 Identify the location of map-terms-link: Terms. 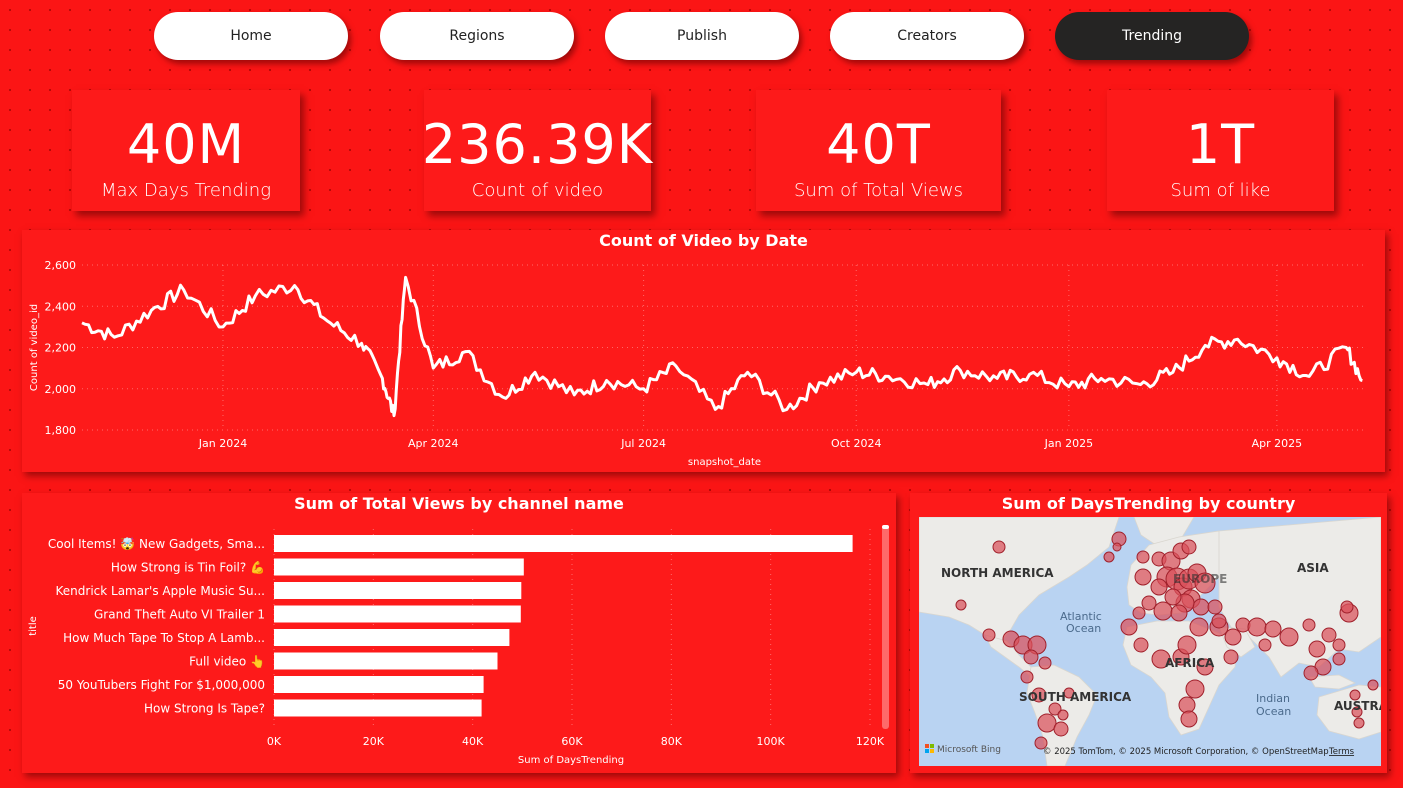
(1341, 752).